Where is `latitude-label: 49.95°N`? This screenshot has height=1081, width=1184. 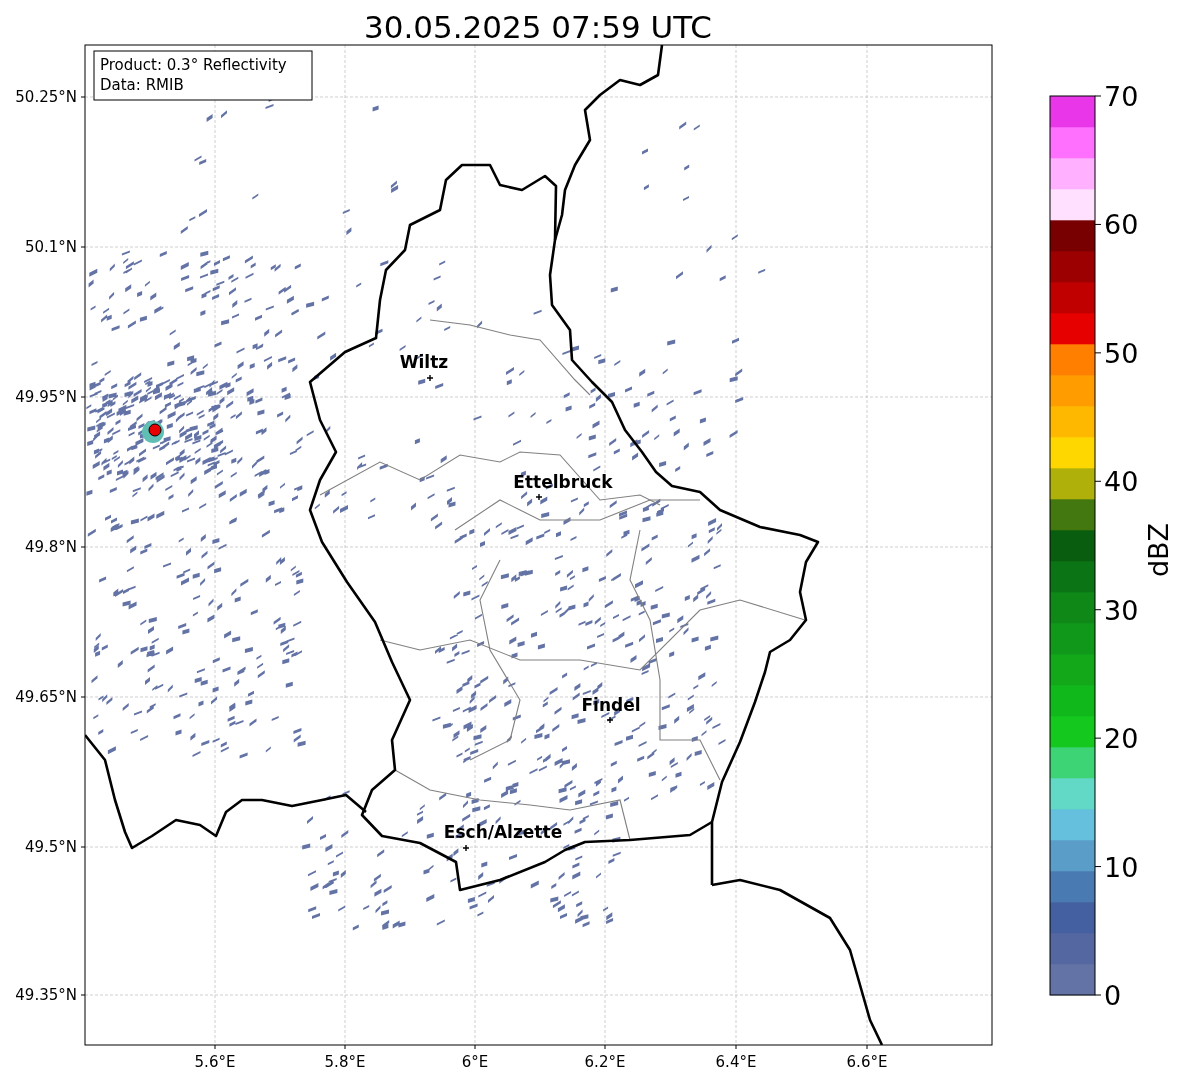 latitude-label: 49.95°N is located at coordinates (46, 397).